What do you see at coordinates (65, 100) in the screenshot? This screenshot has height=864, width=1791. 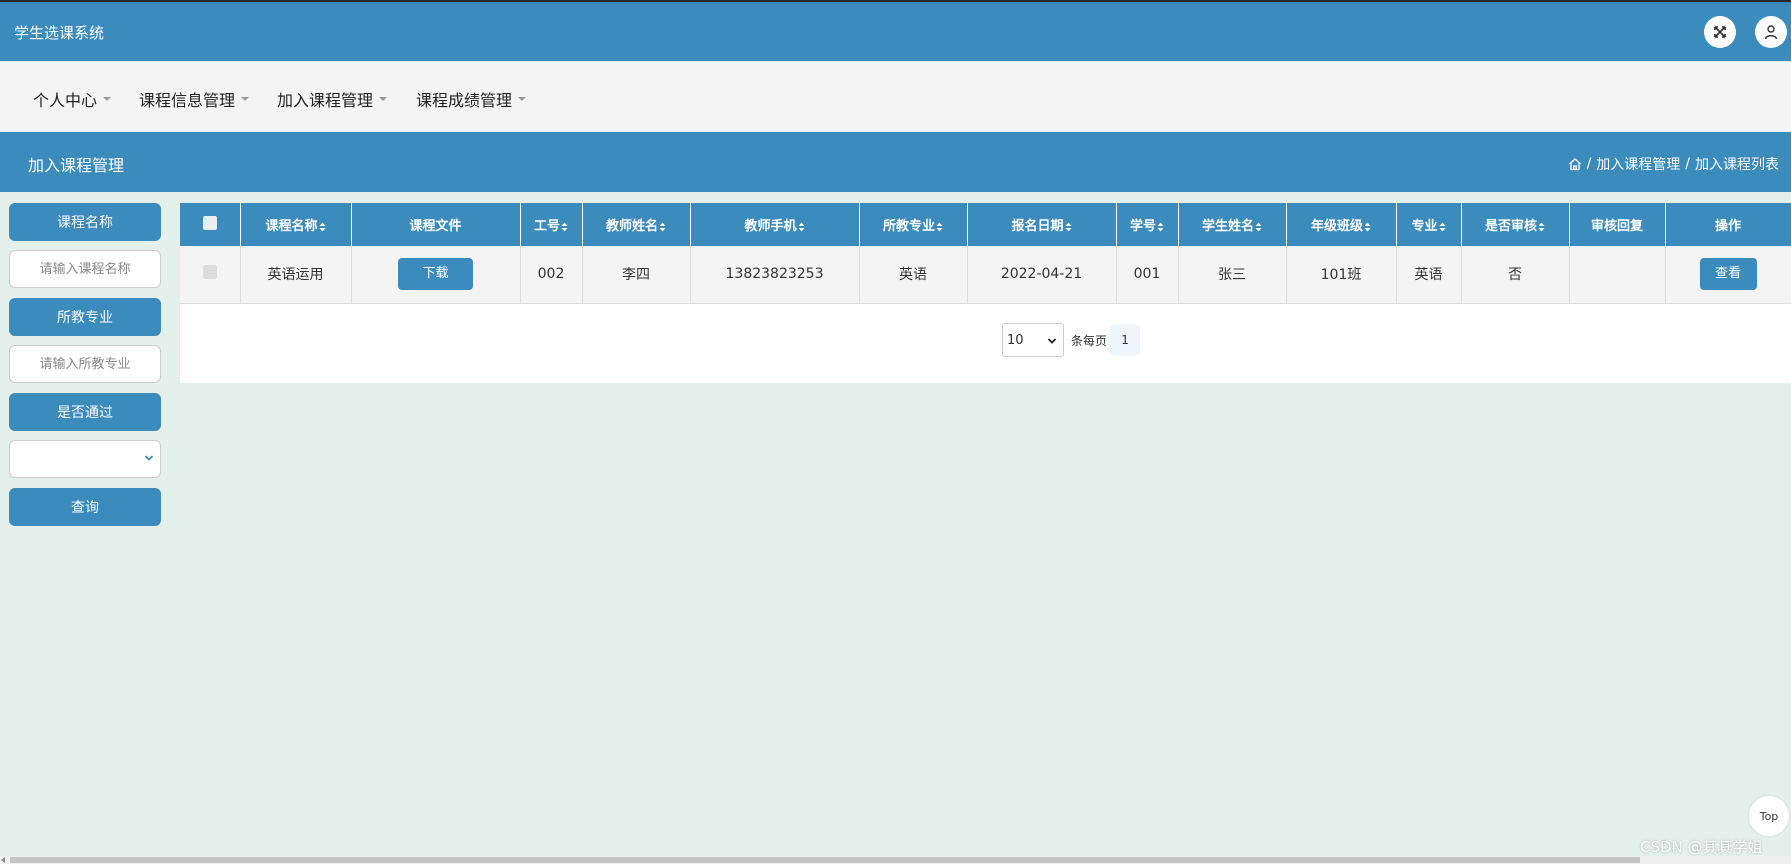 I see `nav-item-label: 个人中心` at bounding box center [65, 100].